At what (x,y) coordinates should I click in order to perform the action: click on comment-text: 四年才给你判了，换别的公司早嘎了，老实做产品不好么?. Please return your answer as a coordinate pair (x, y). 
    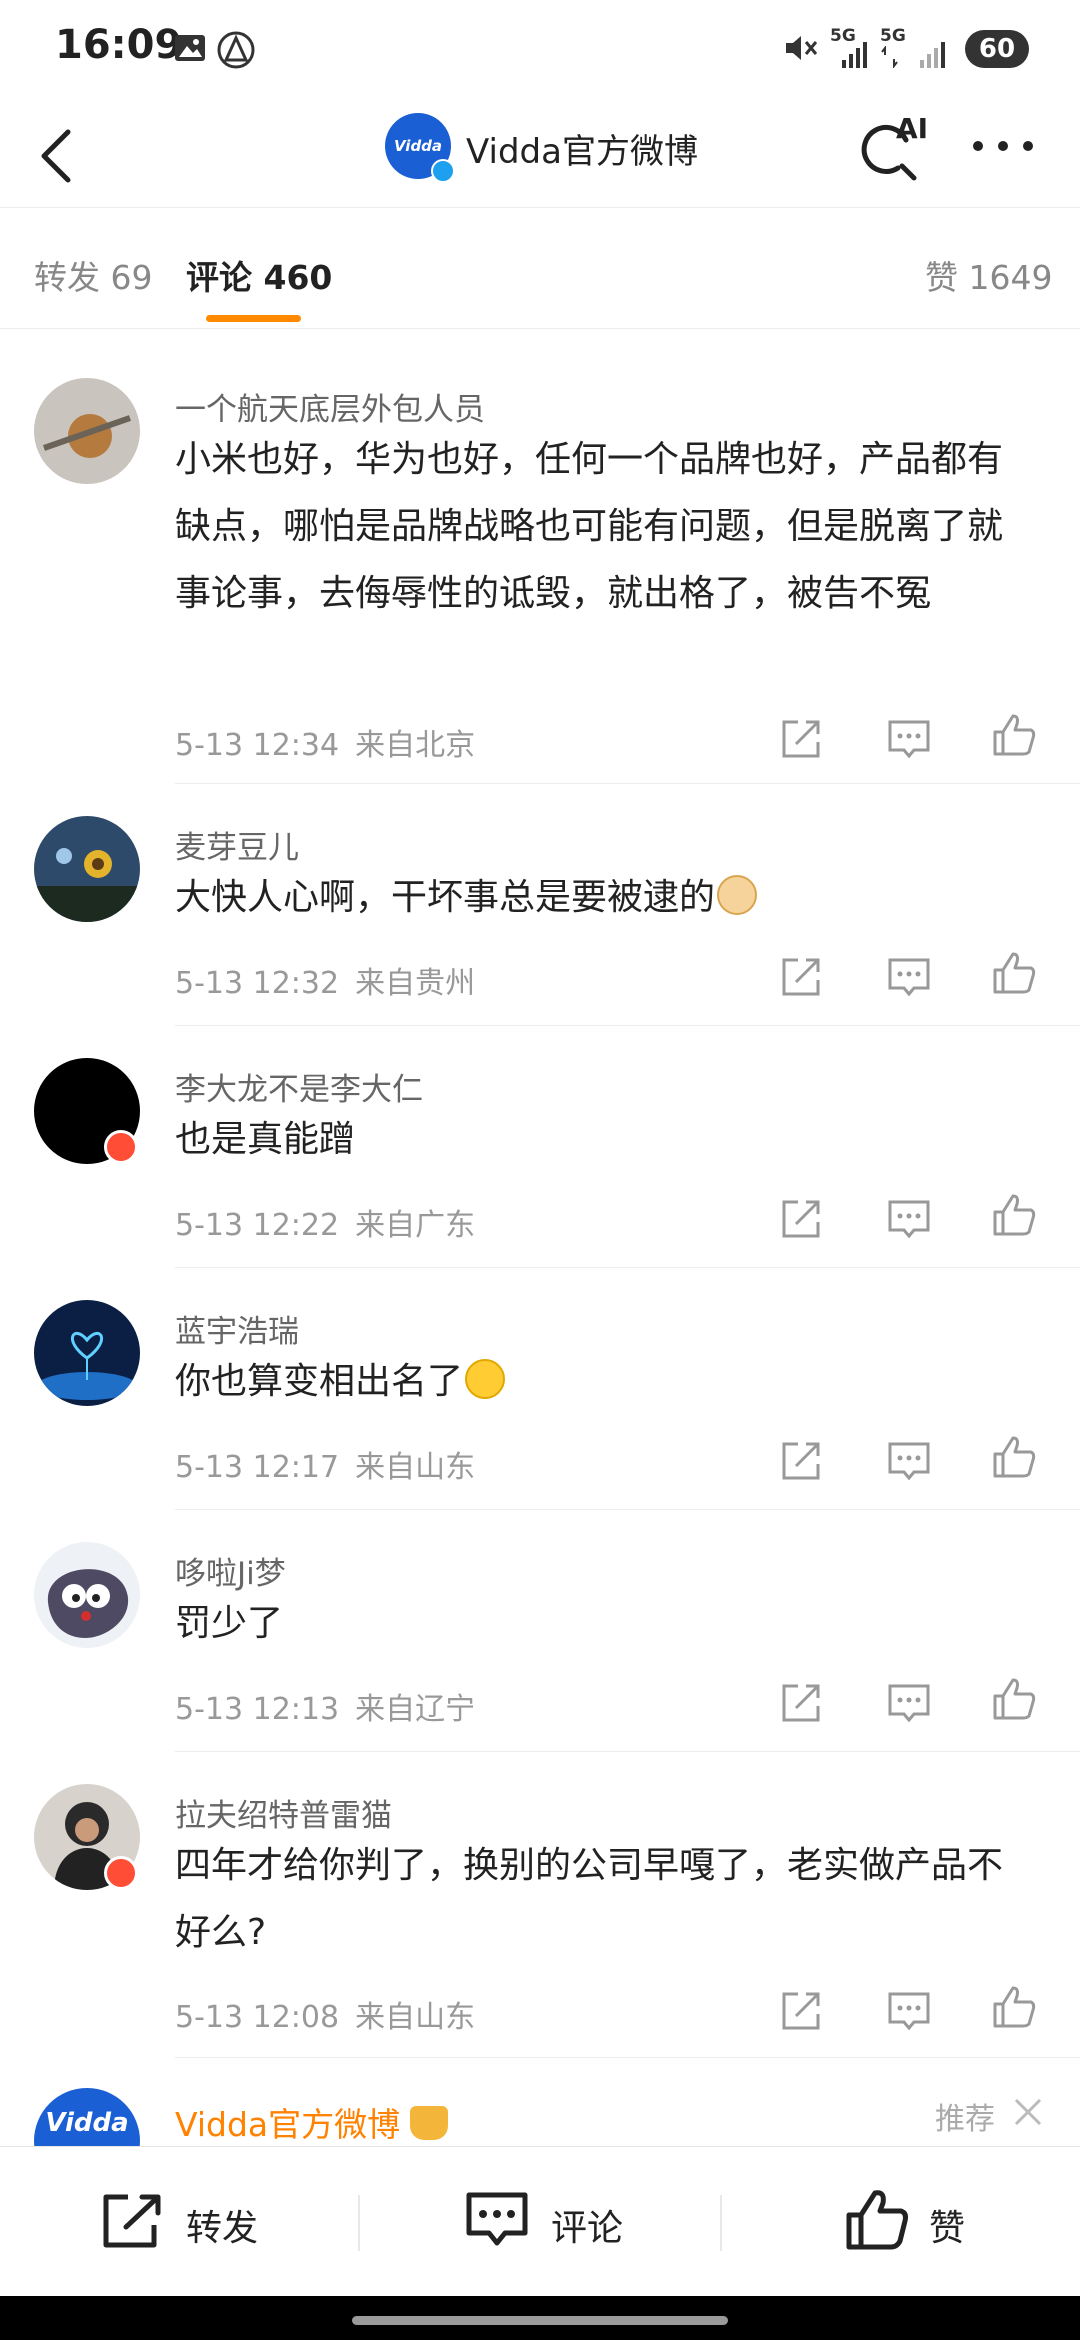
    Looking at the image, I should click on (589, 1899).